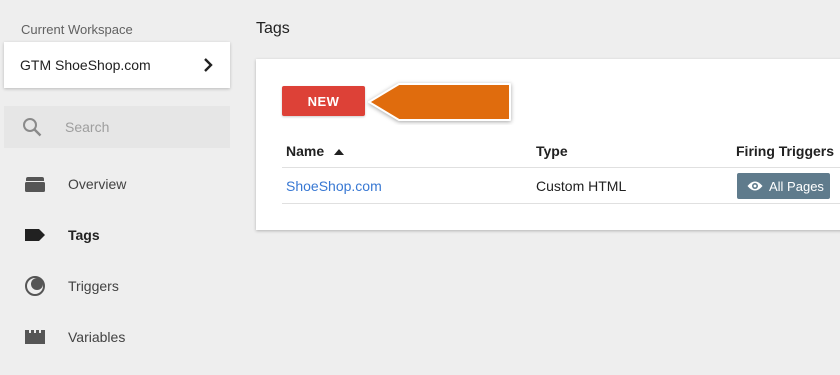 The height and width of the screenshot is (375, 840). Describe the element at coordinates (334, 186) in the screenshot. I see `tag-name-link: ShoeShop.com` at that location.